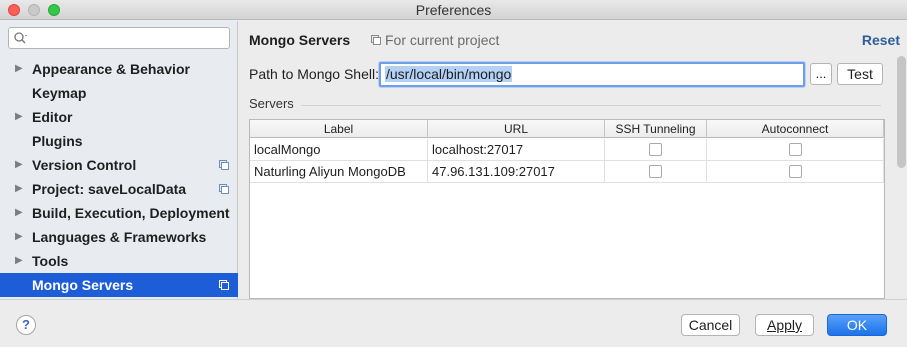  I want to click on table-header: Label URL SSH Tunneling Autoconnect, so click(567, 129).